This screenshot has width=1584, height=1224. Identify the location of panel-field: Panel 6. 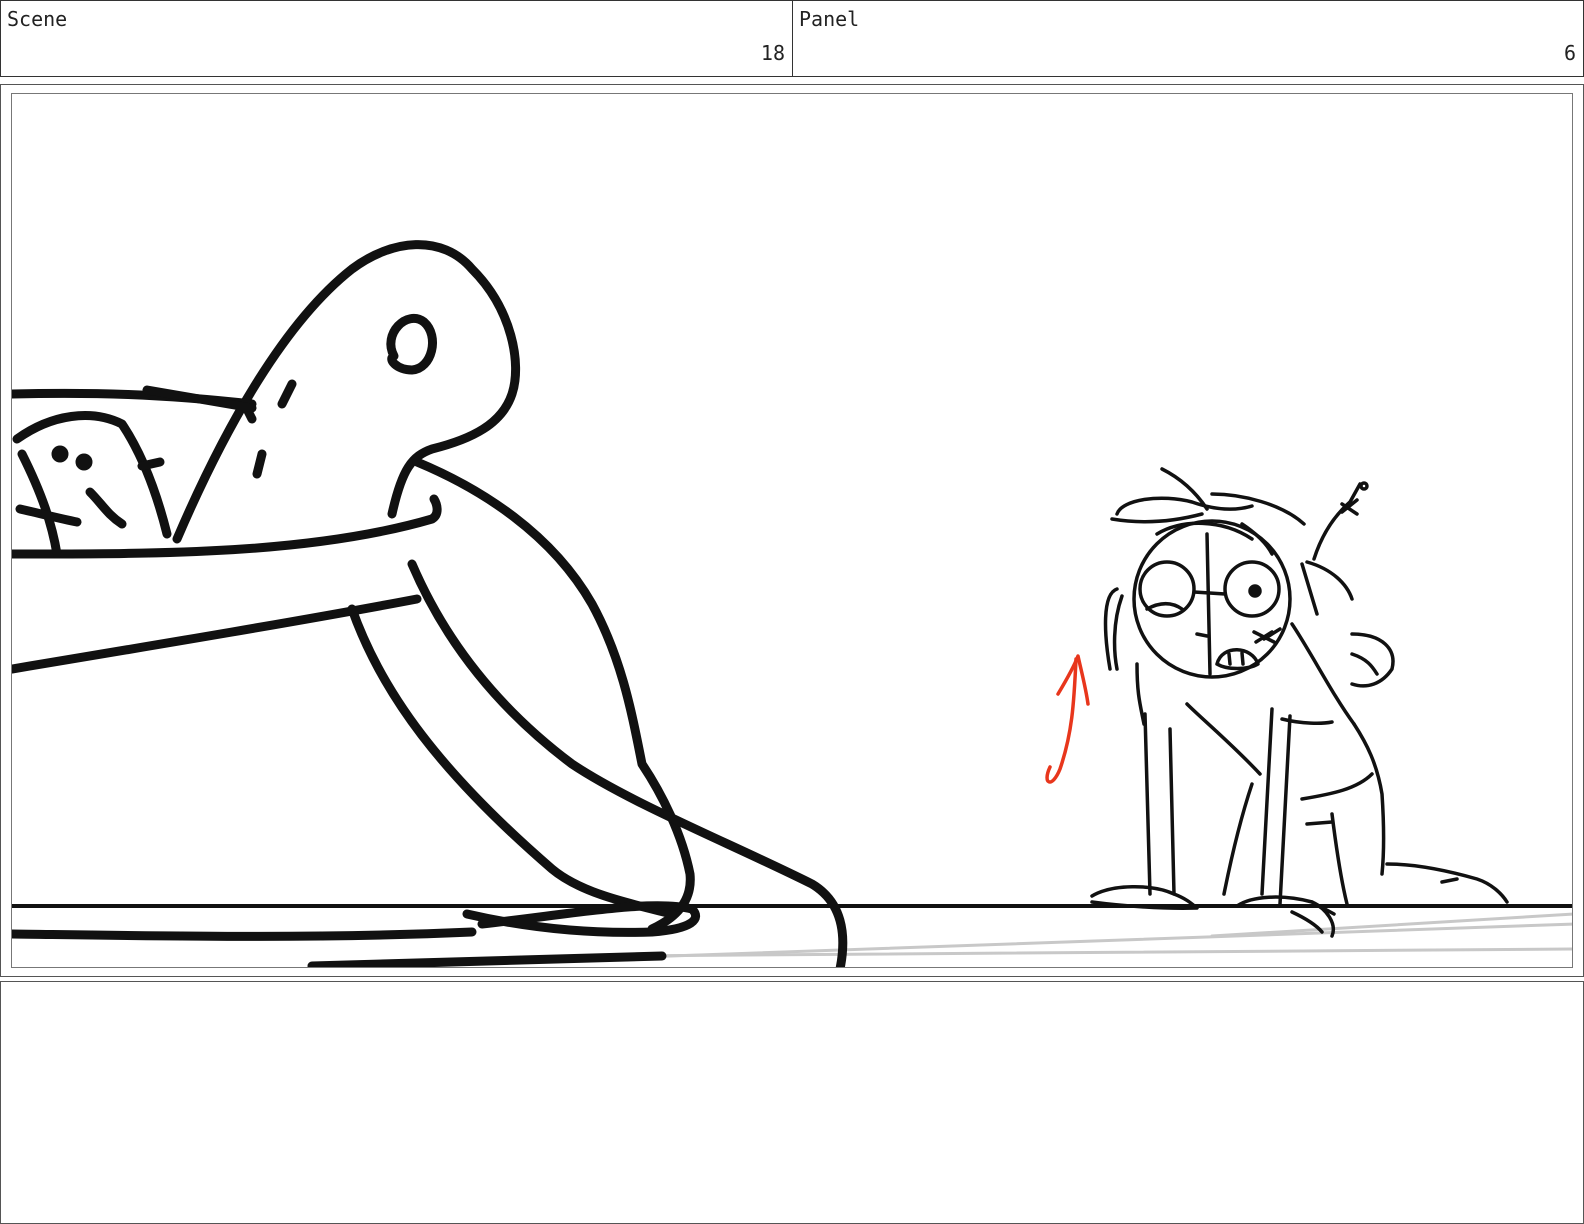
(1188, 38).